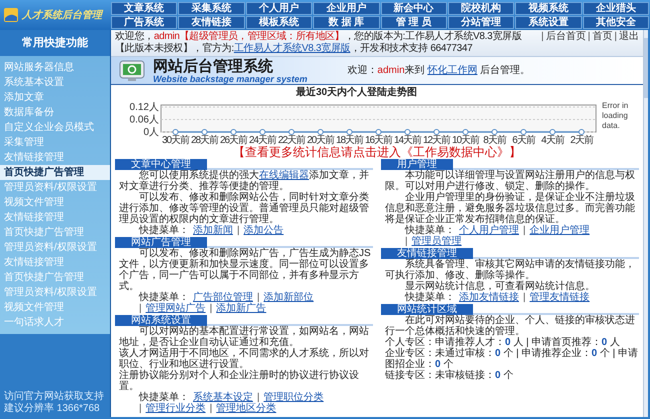 This screenshot has height=419, width=650. Describe the element at coordinates (239, 381) in the screenshot. I see `description-text: 注册协议能分别对个人和企业注册时的协议进行协议设置。` at that location.